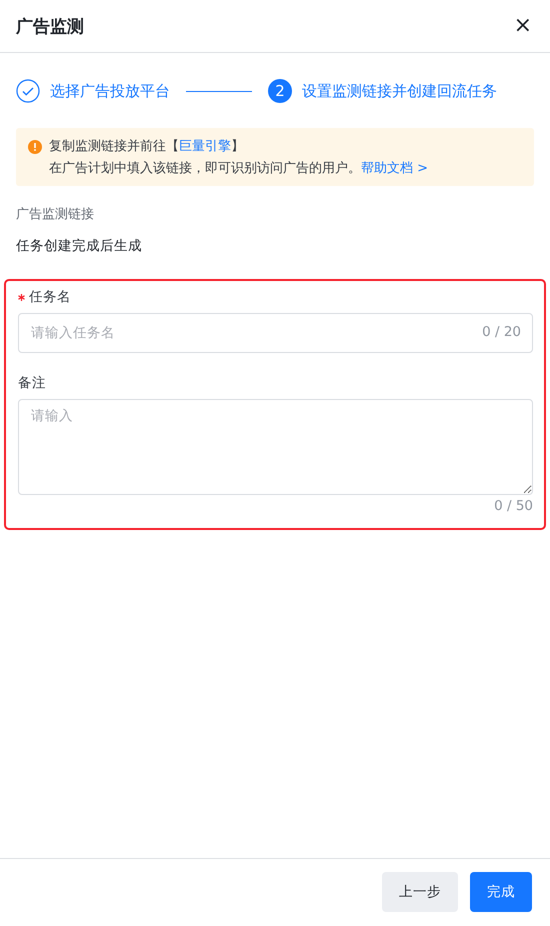 This screenshot has height=926, width=550. Describe the element at coordinates (55, 214) in the screenshot. I see `field-label: 广告监测链接` at that location.